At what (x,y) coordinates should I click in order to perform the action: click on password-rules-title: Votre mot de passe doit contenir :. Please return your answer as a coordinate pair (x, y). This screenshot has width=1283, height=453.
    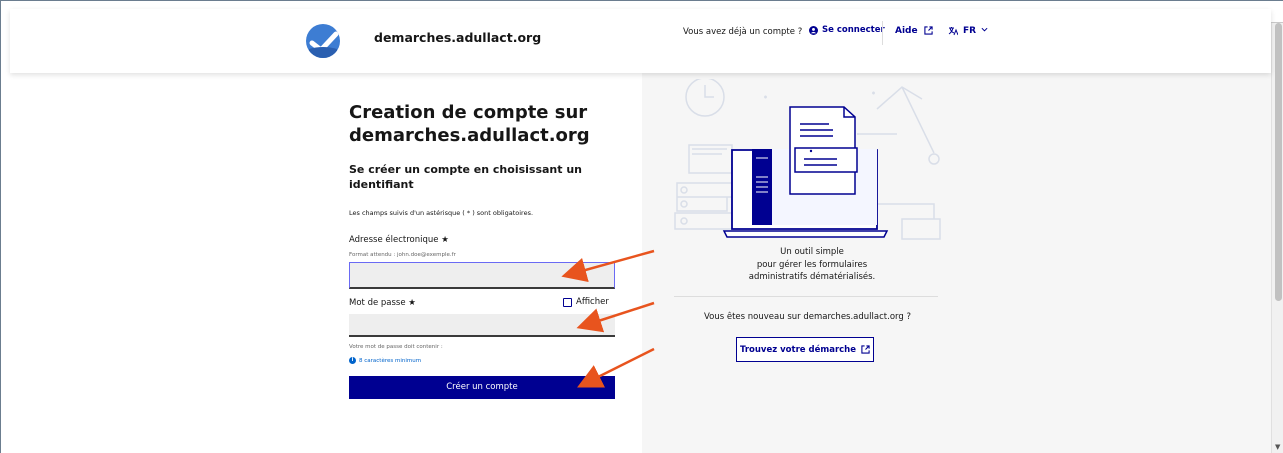
    Looking at the image, I should click on (396, 347).